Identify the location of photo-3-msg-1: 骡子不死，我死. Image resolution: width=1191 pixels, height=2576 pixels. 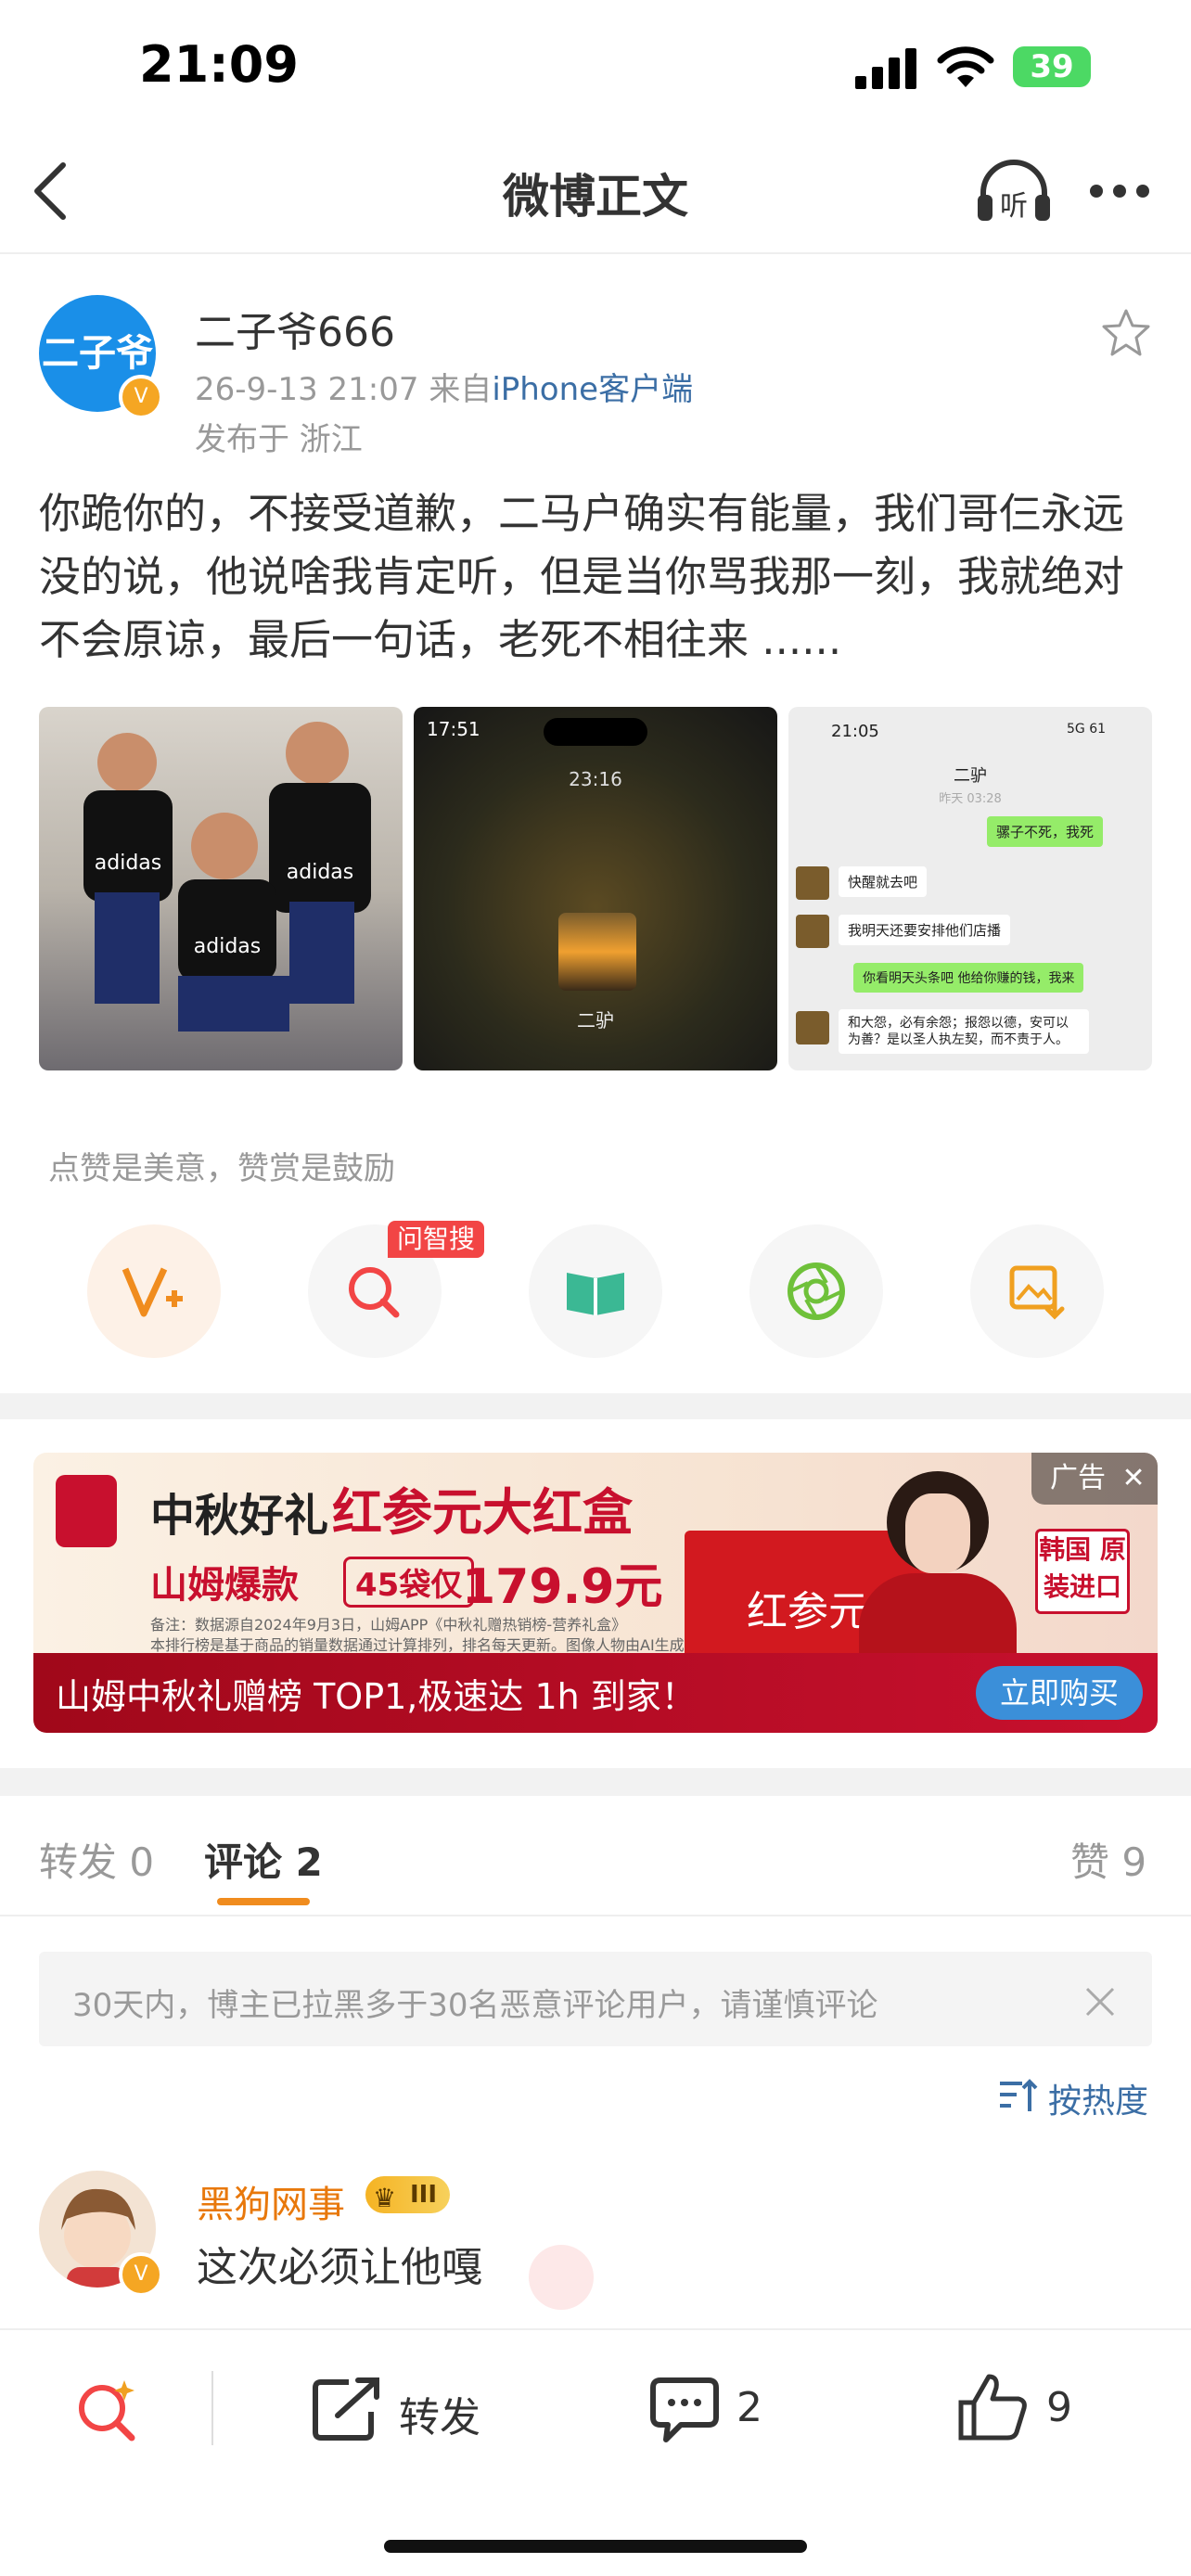
(1045, 831).